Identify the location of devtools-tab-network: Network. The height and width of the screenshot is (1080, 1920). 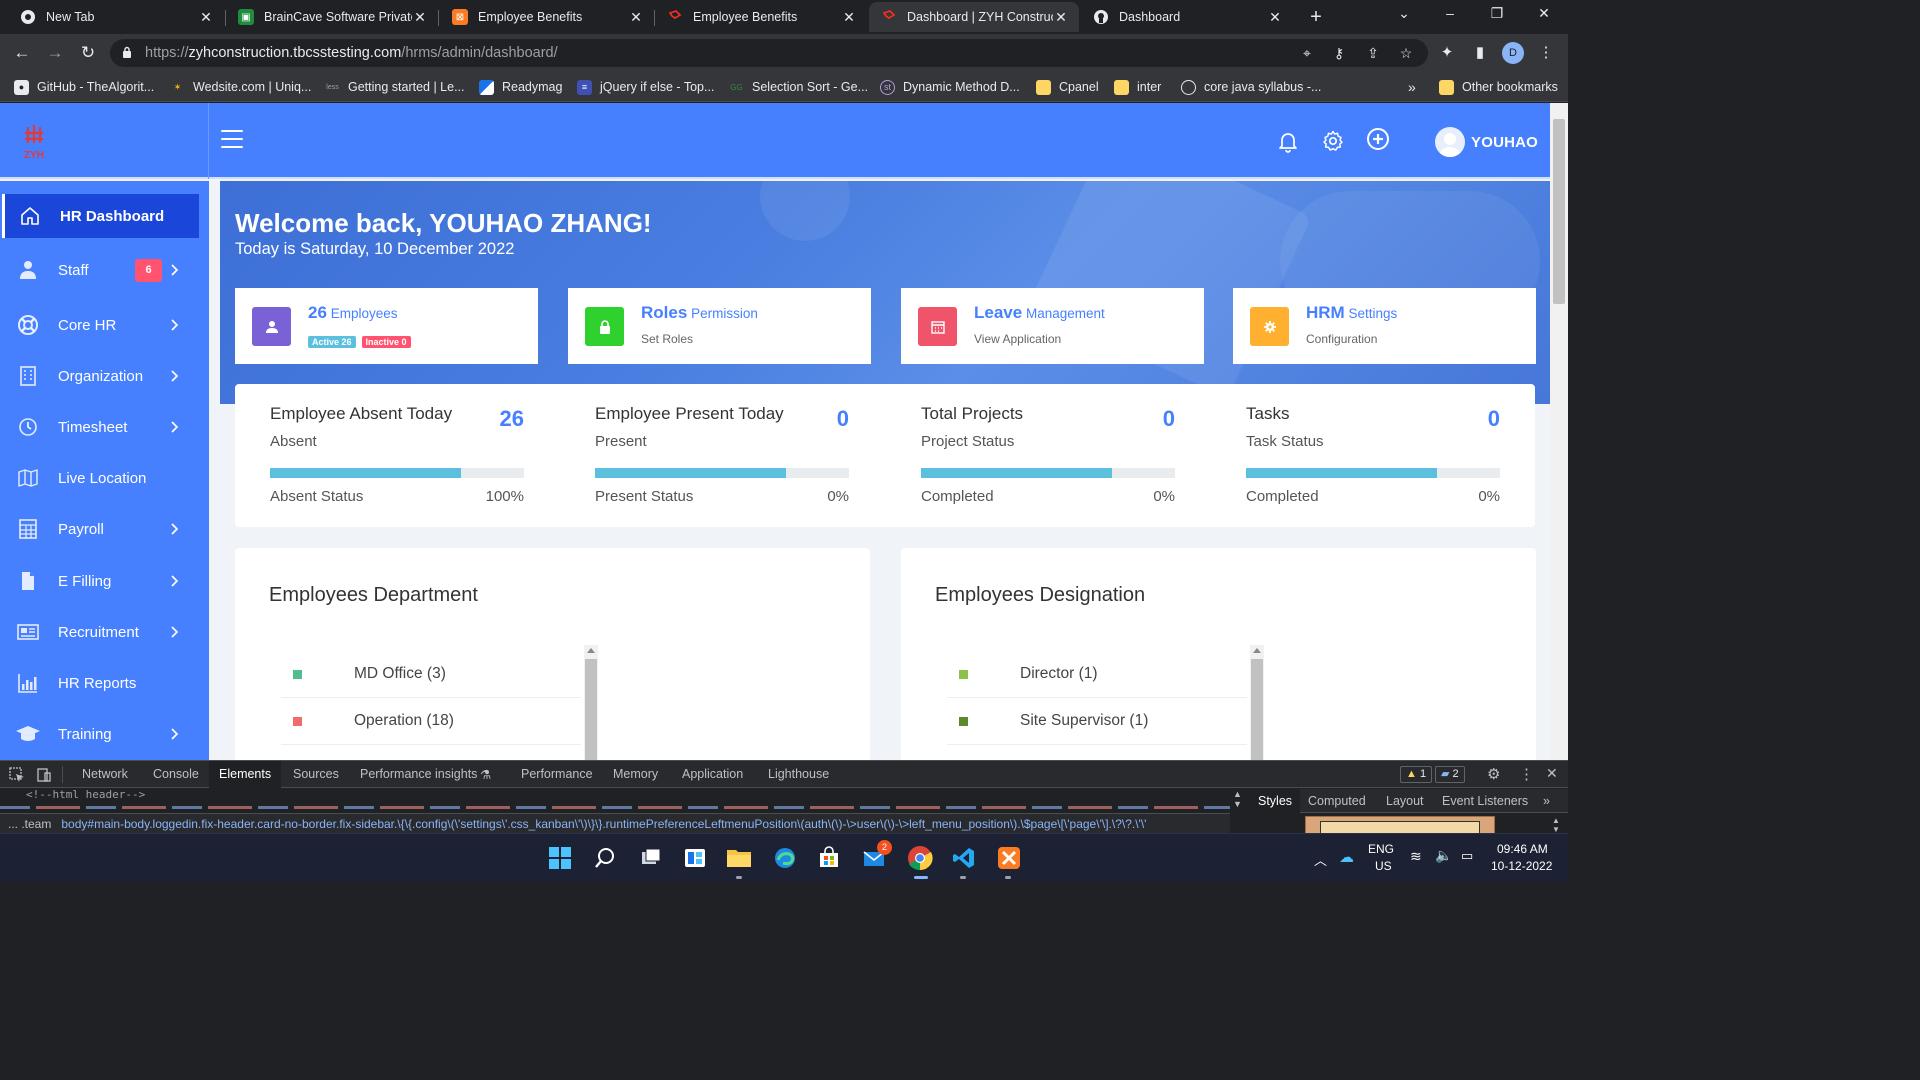
(105, 774).